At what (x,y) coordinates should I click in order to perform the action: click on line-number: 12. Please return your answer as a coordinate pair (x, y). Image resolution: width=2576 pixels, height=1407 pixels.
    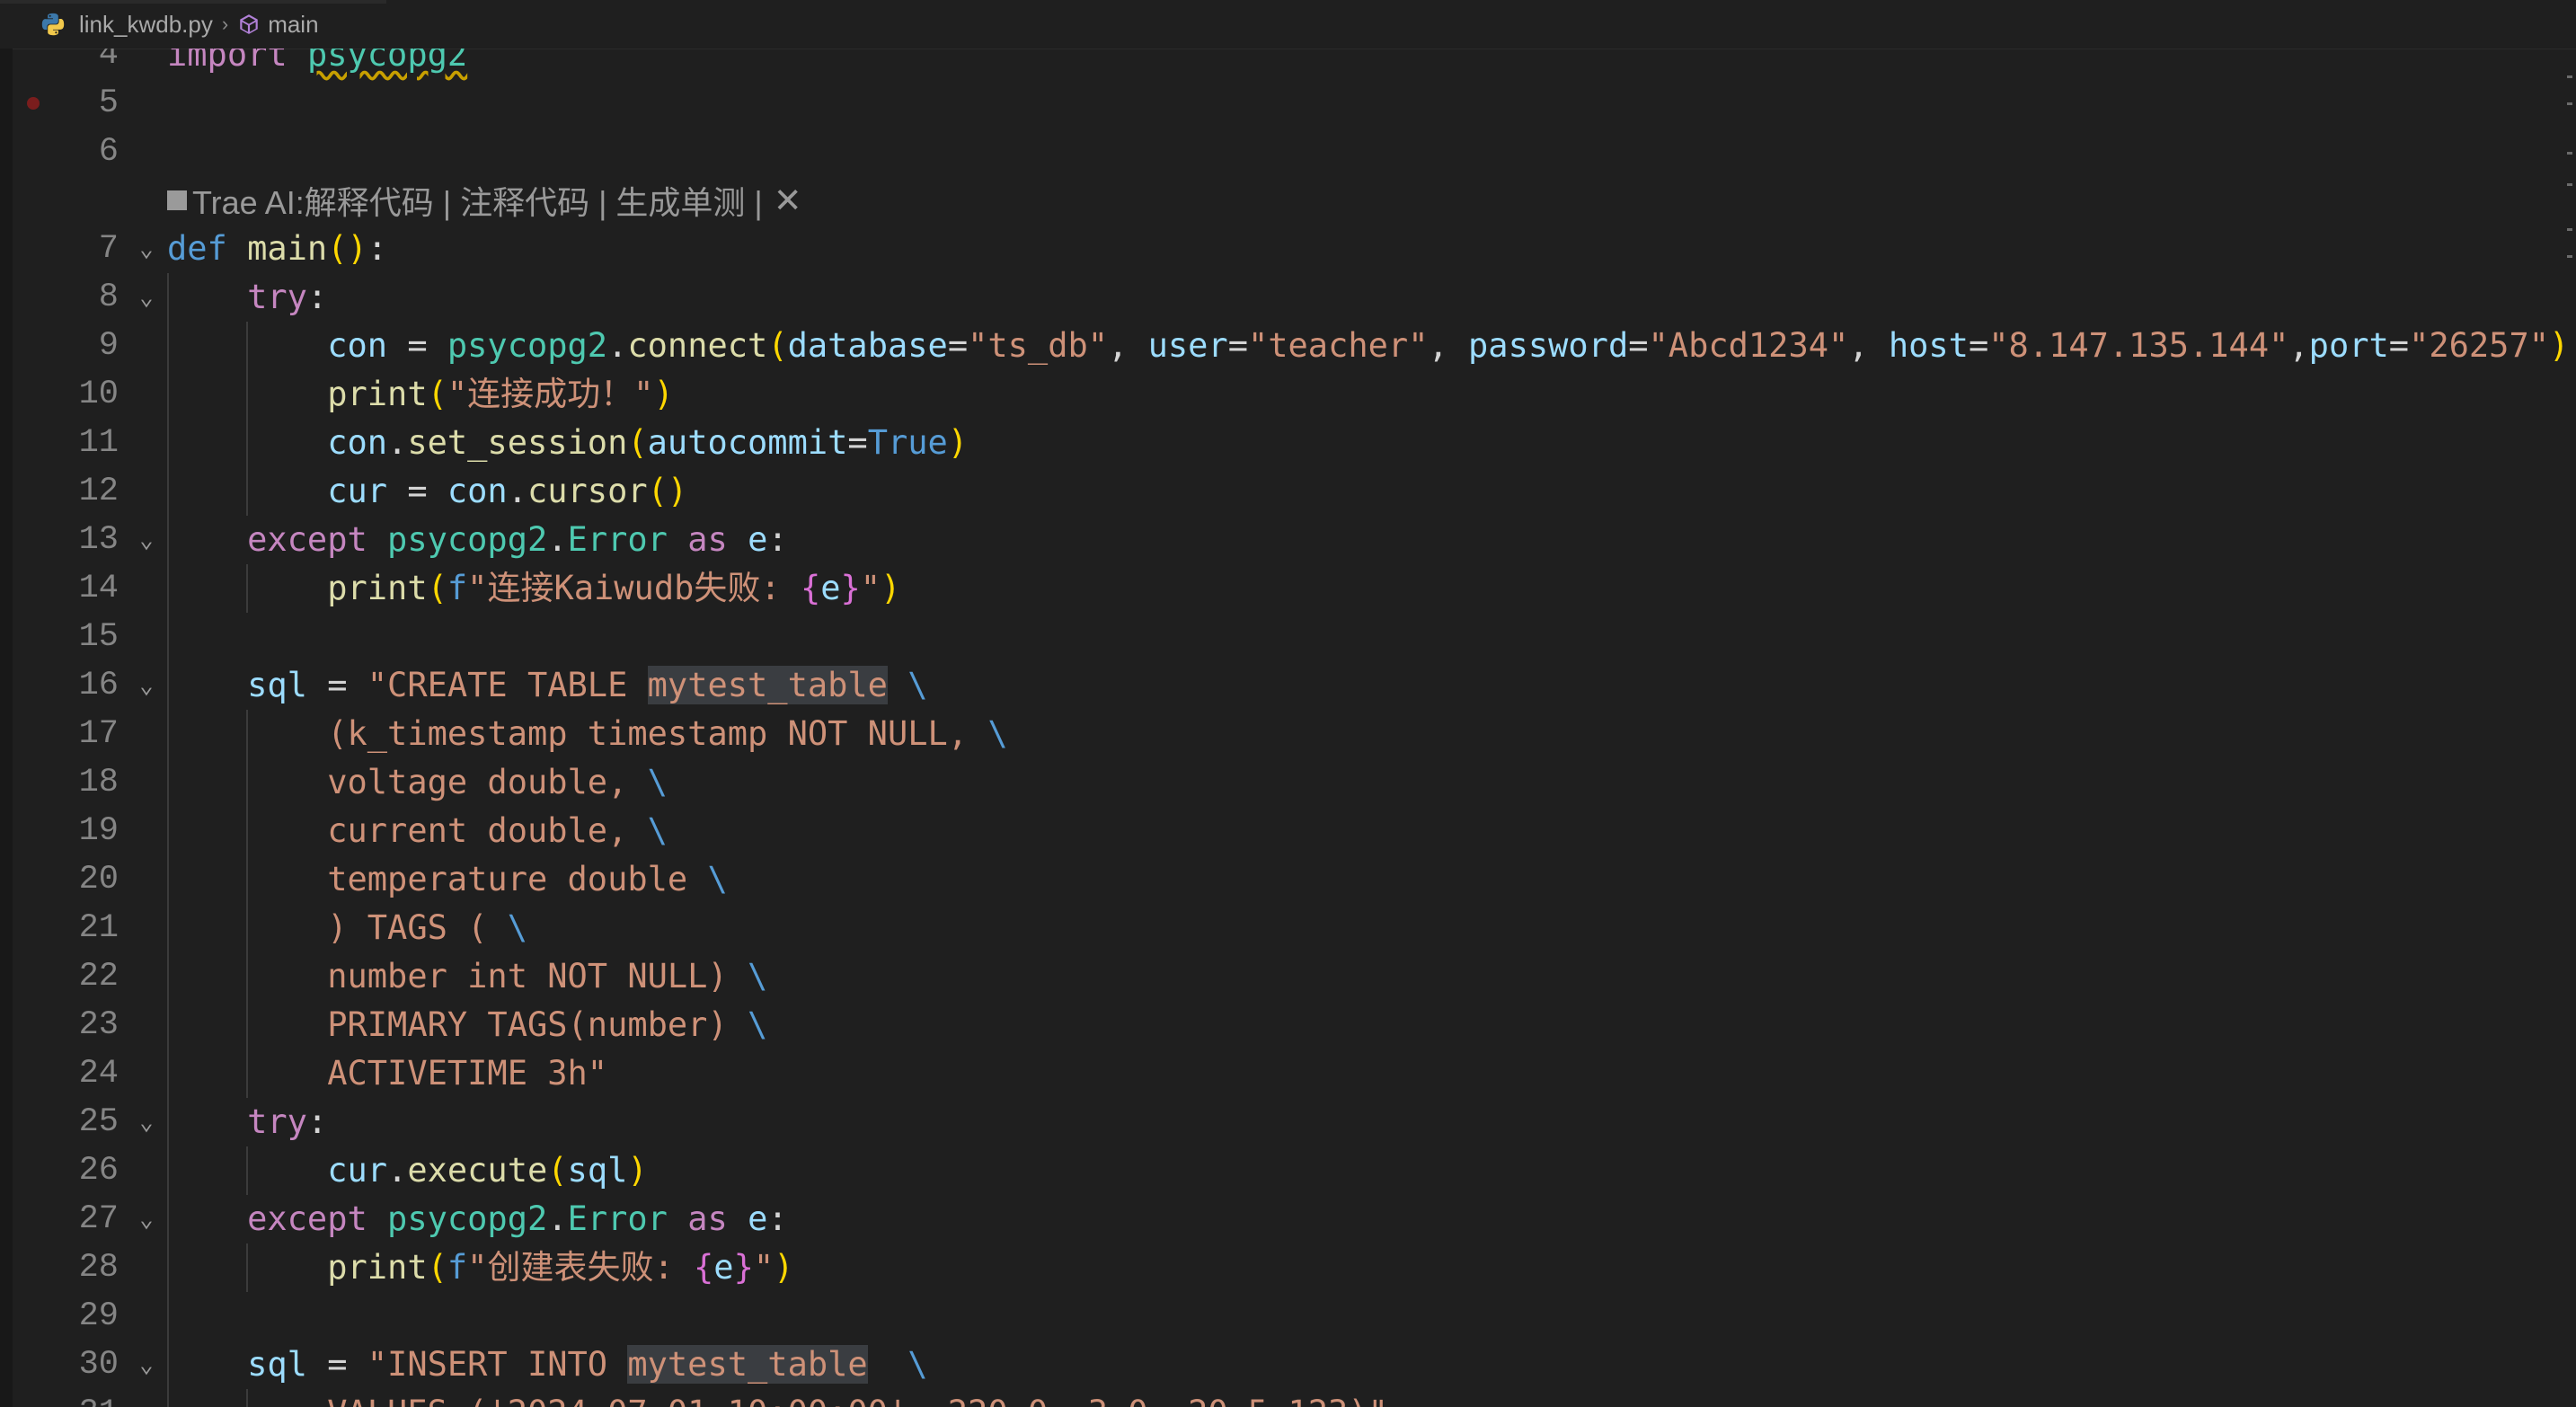
    Looking at the image, I should click on (98, 492).